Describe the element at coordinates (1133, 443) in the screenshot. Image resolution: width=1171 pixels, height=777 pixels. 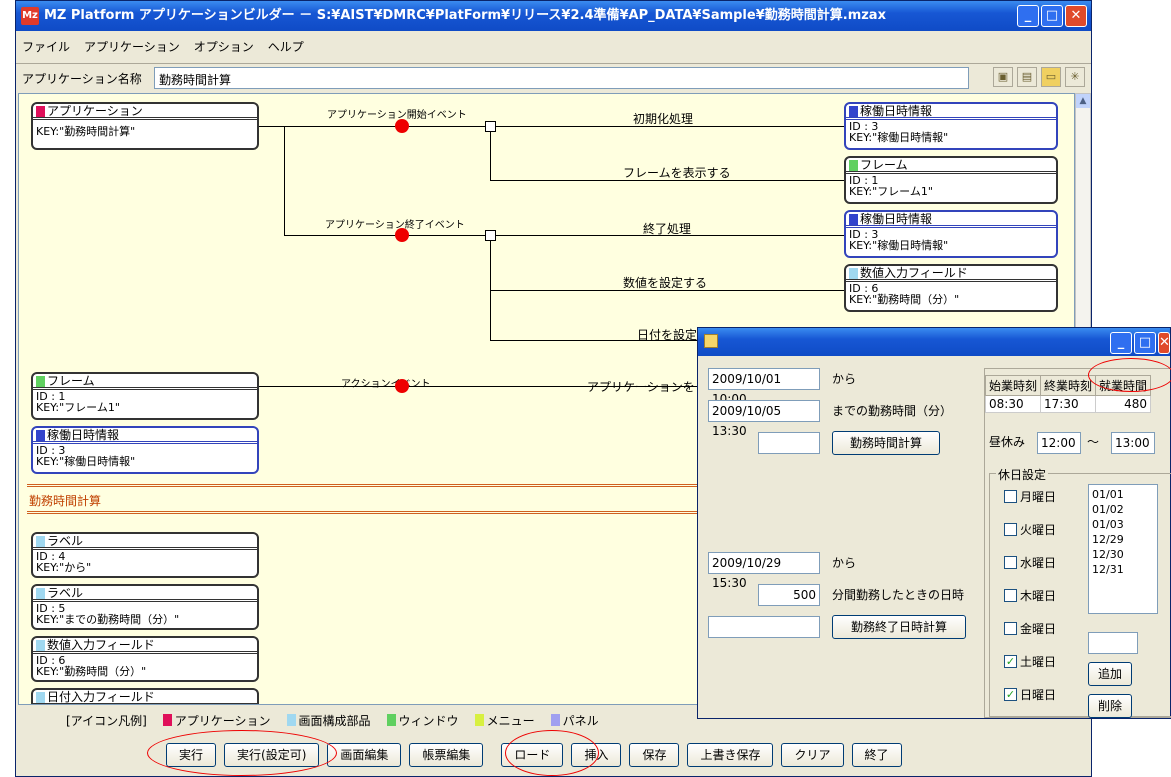
I see `lunch-to-field: 13:00` at that location.